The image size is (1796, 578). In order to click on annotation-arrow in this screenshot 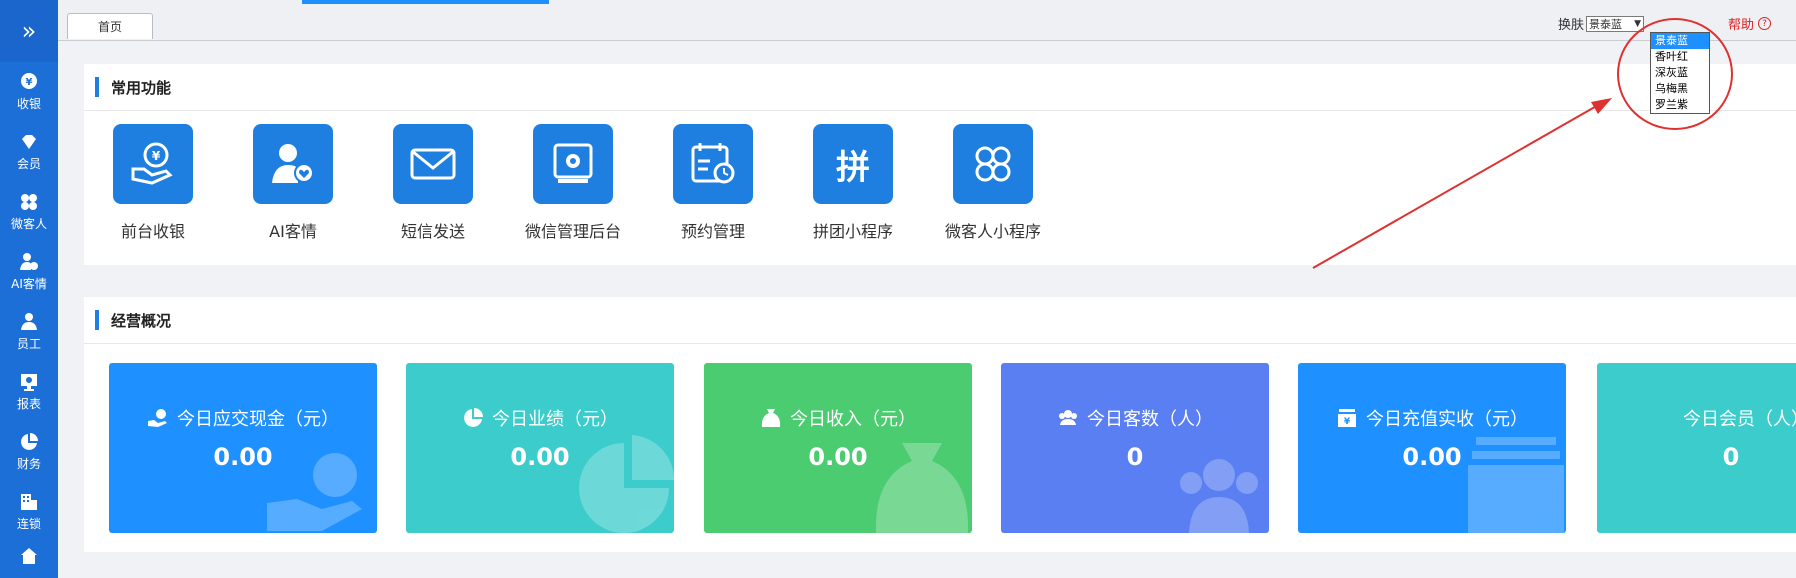, I will do `click(1462, 183)`.